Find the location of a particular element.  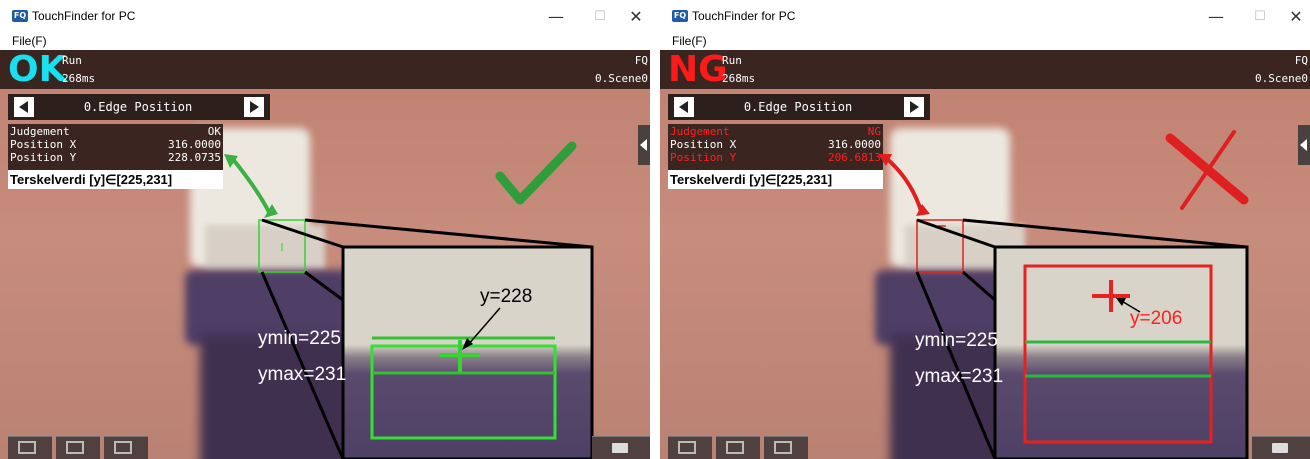

cross-mark-icon is located at coordinates (1208, 170).